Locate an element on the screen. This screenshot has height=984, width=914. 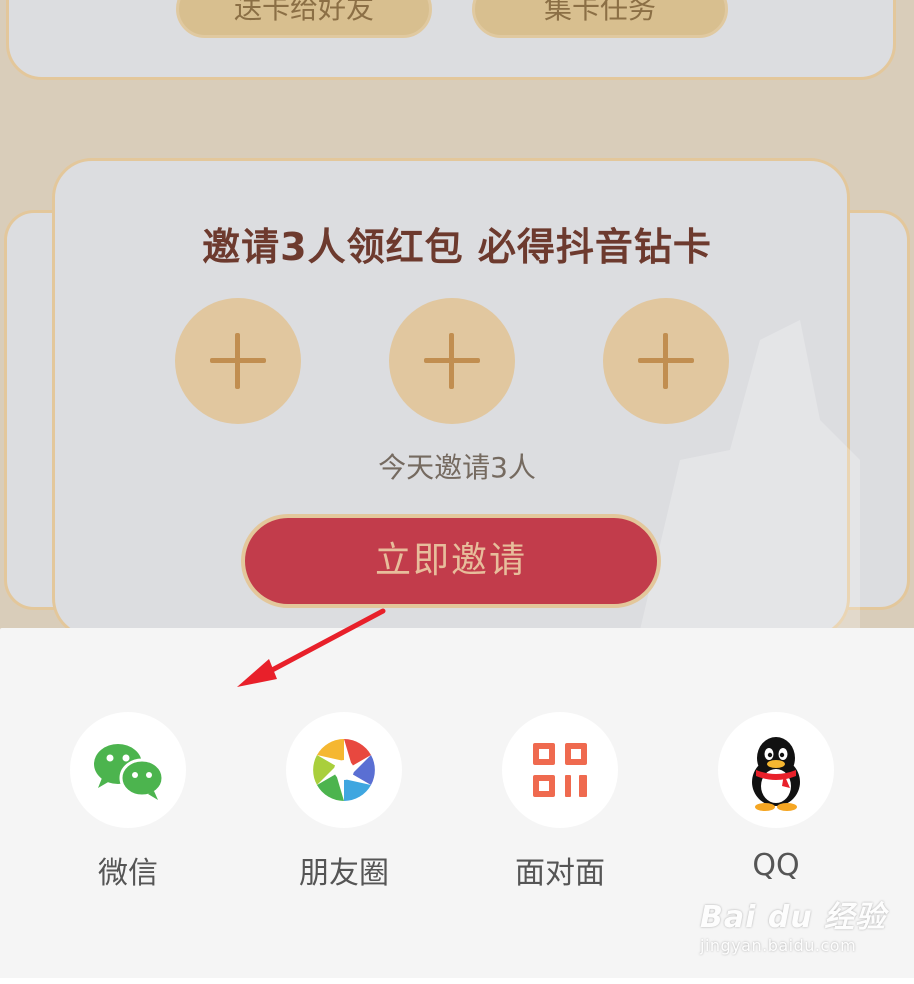
watermark-sub: jingyan.baidu.com is located at coordinates (778, 945).